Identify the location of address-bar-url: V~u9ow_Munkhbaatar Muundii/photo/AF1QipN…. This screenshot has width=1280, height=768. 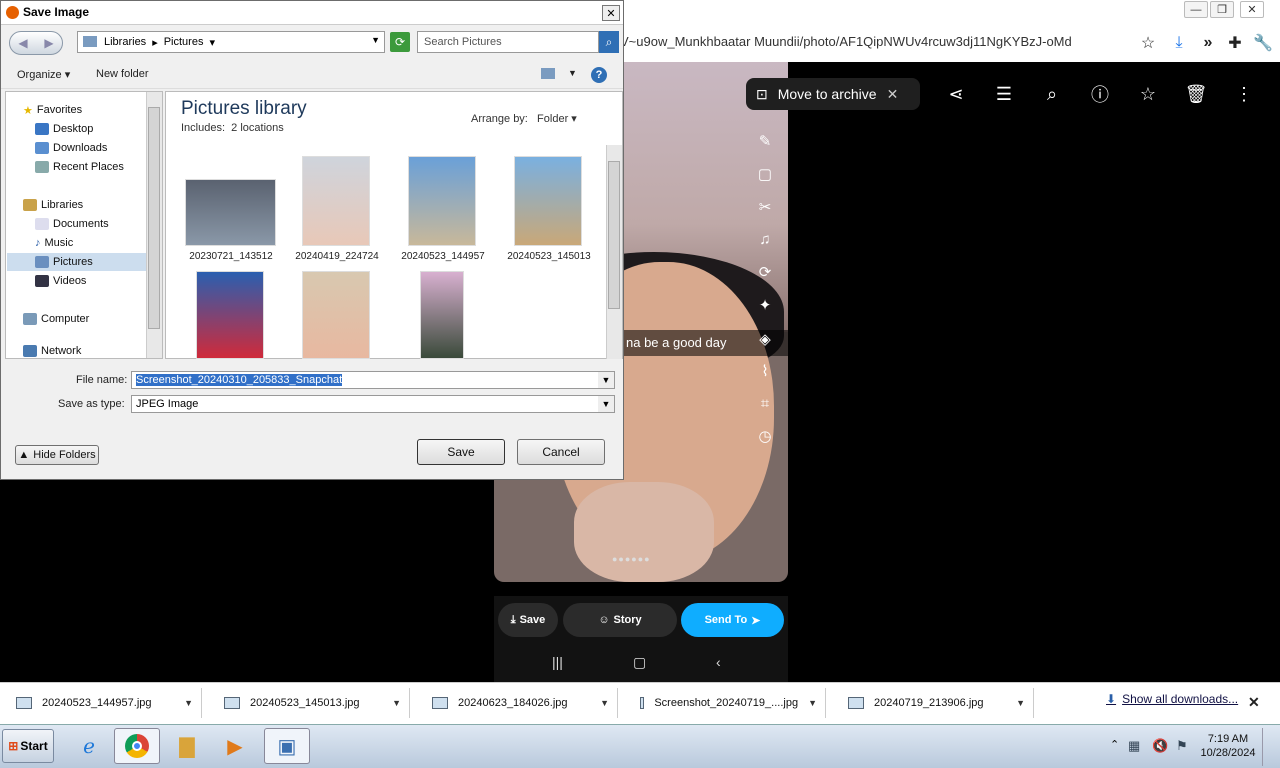
(875, 42).